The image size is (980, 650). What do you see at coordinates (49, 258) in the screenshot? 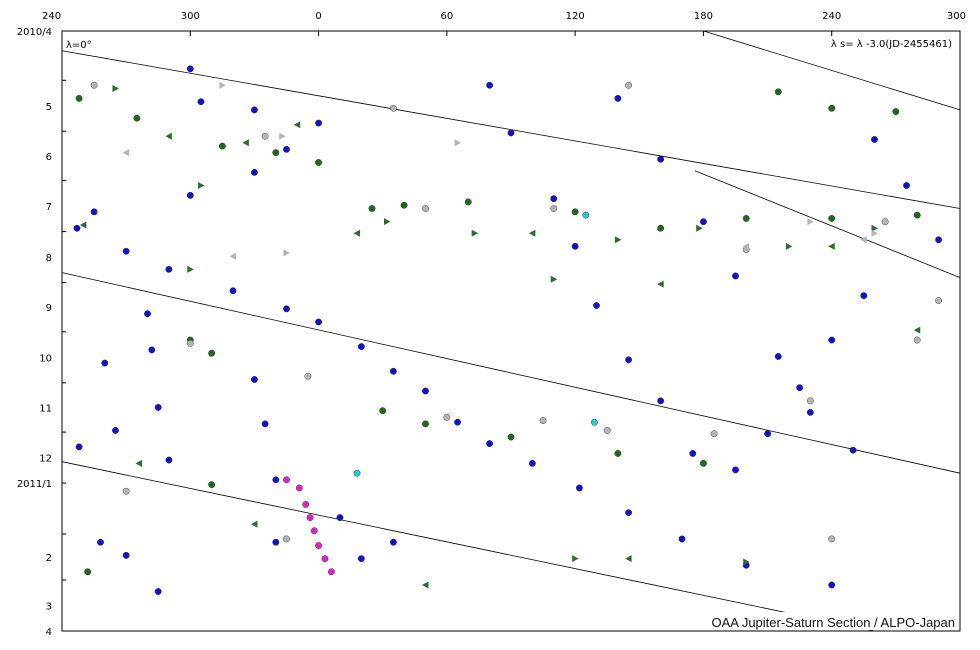
I see `y-tick-label: 8` at bounding box center [49, 258].